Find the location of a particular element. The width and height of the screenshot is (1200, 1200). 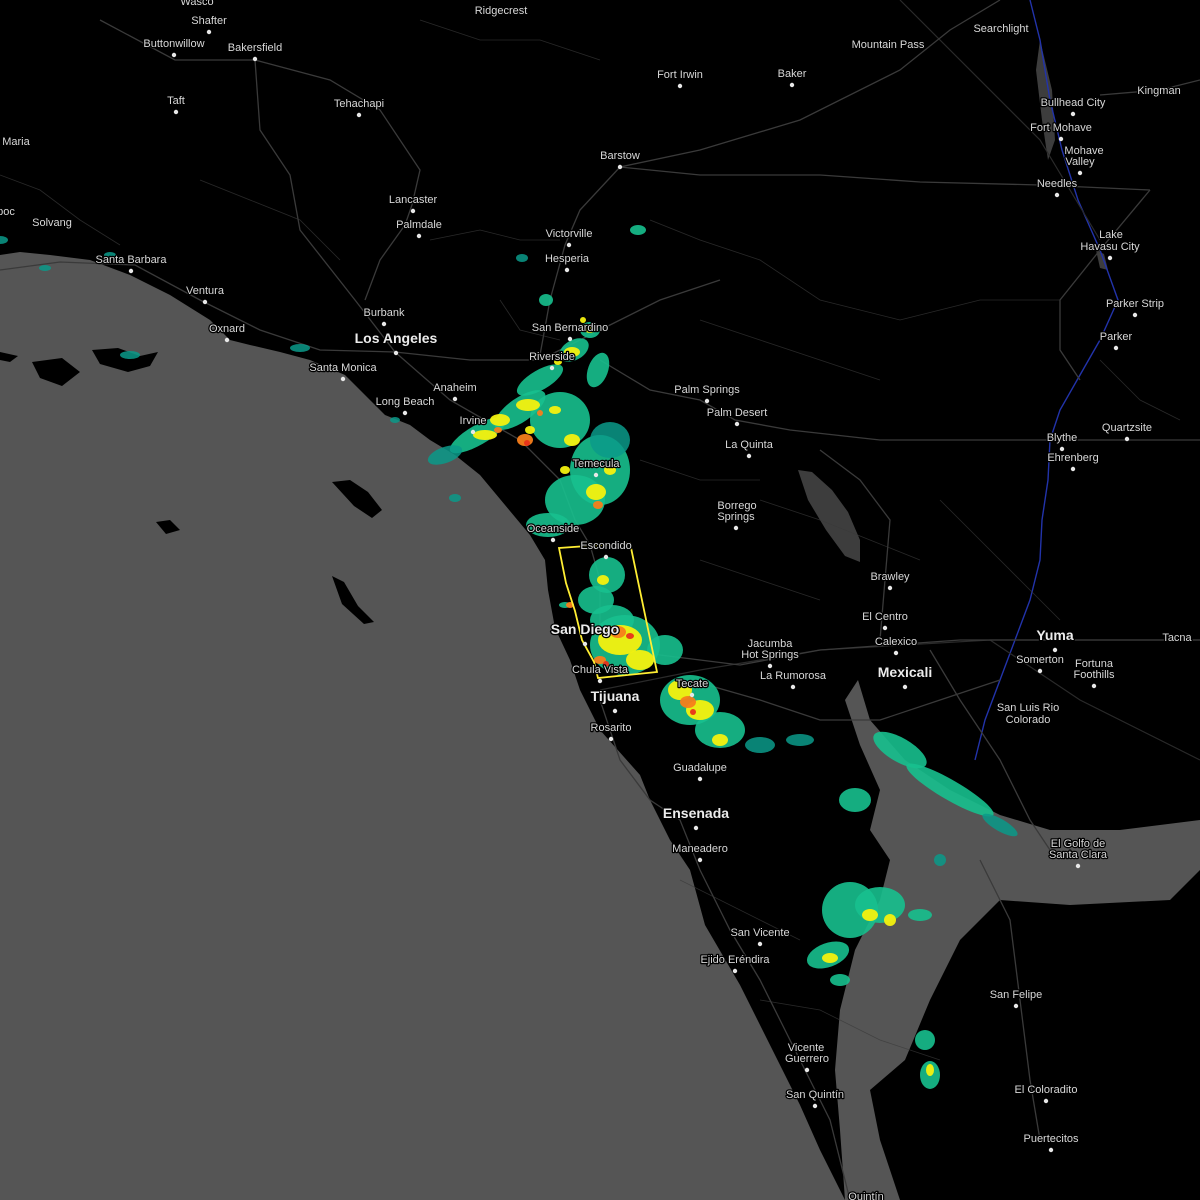

city-label: Rosarito is located at coordinates (611, 728).